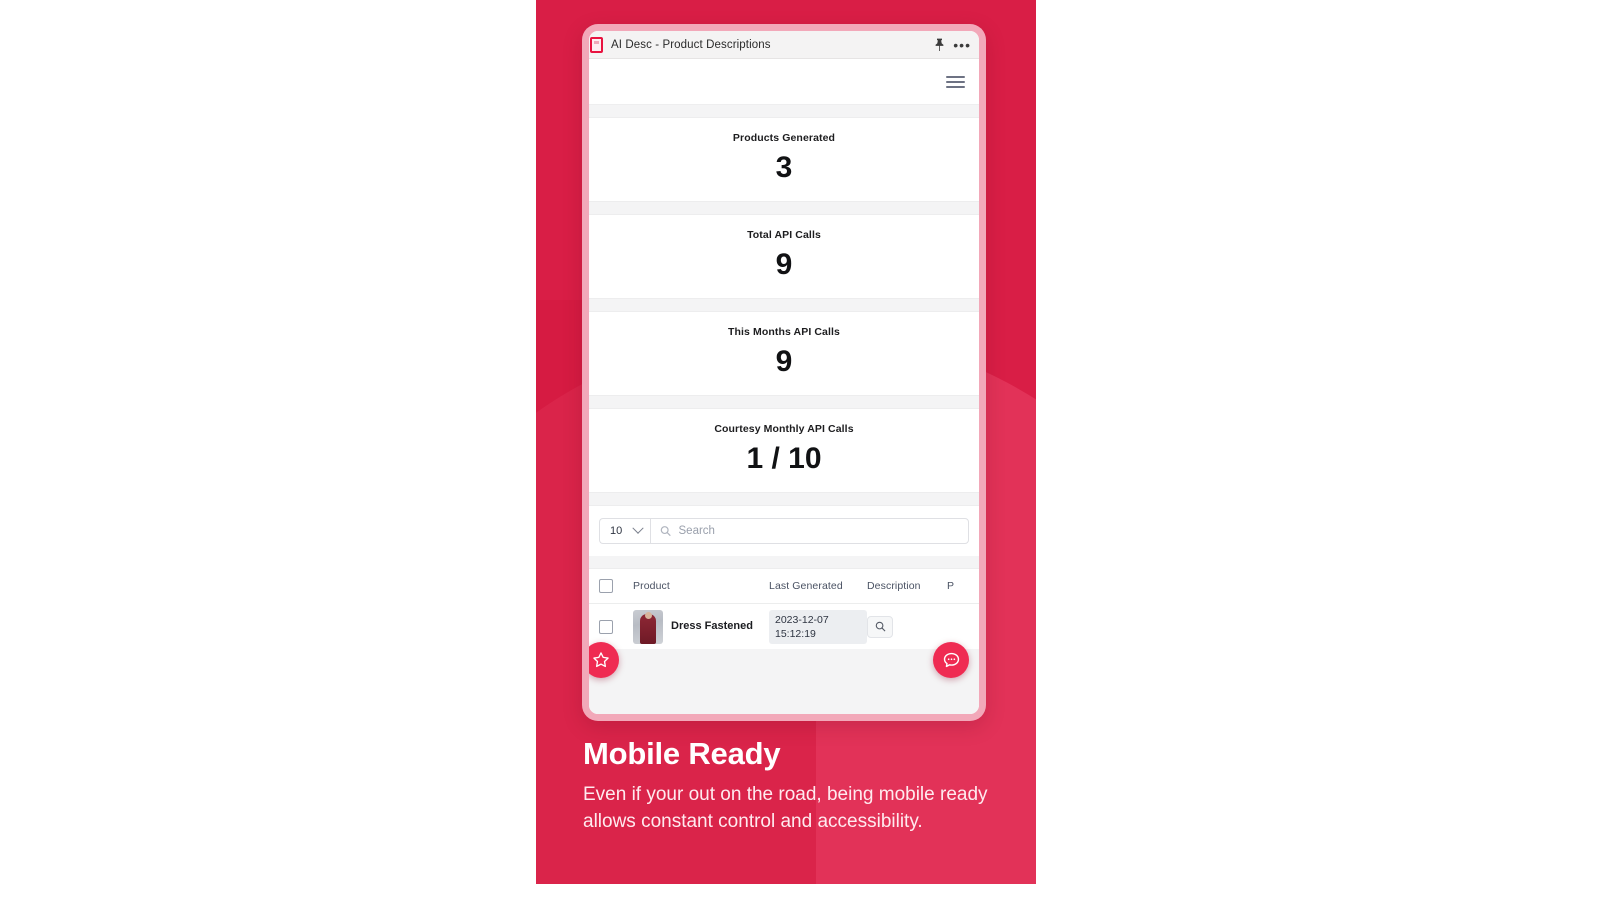 The image size is (1600, 900). Describe the element at coordinates (955, 81) in the screenshot. I see `hamburger-menu-icon` at that location.